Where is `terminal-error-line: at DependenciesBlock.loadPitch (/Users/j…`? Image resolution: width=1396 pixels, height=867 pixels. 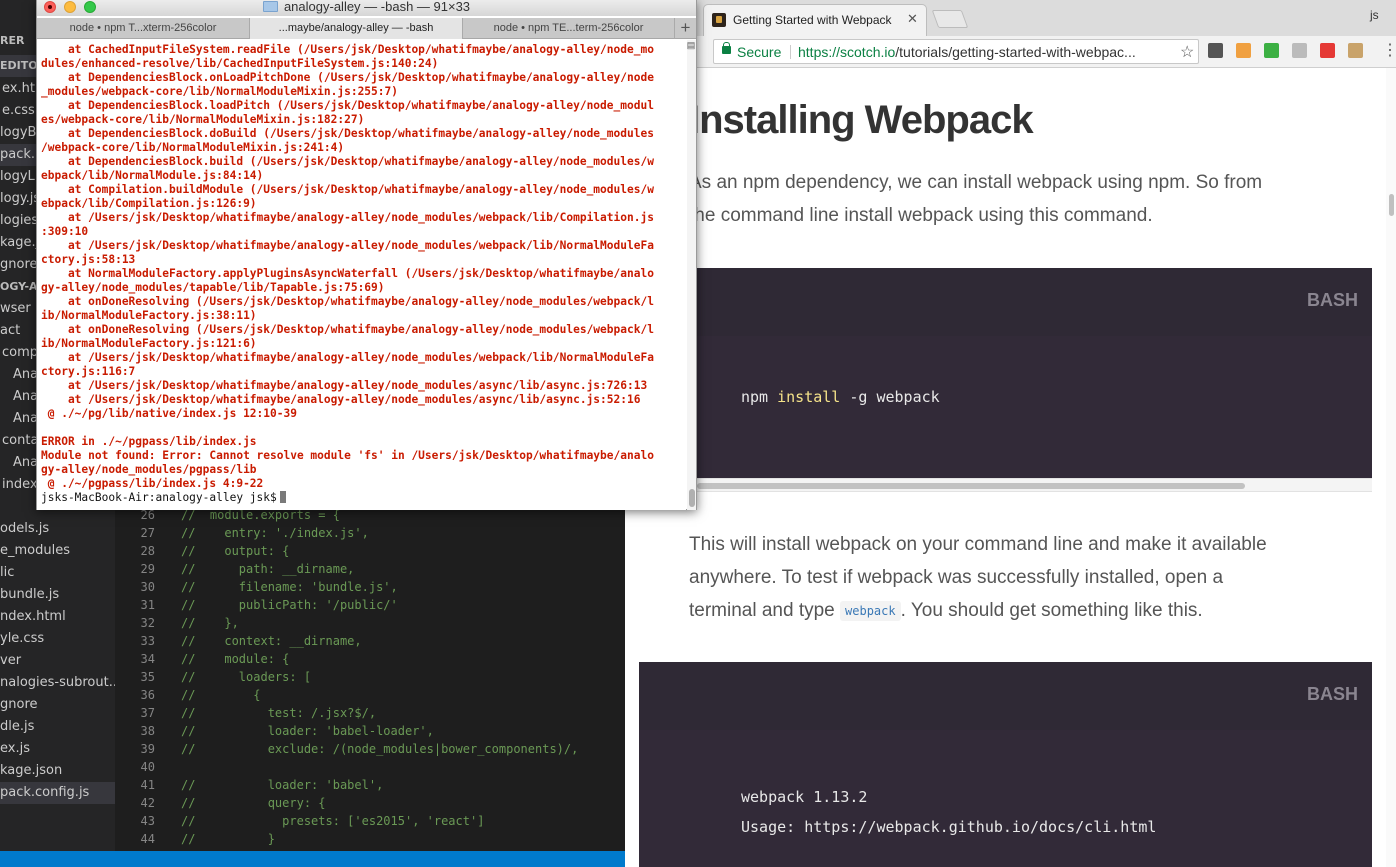 terminal-error-line: at DependenciesBlock.loadPitch (/Users/j… is located at coordinates (347, 105).